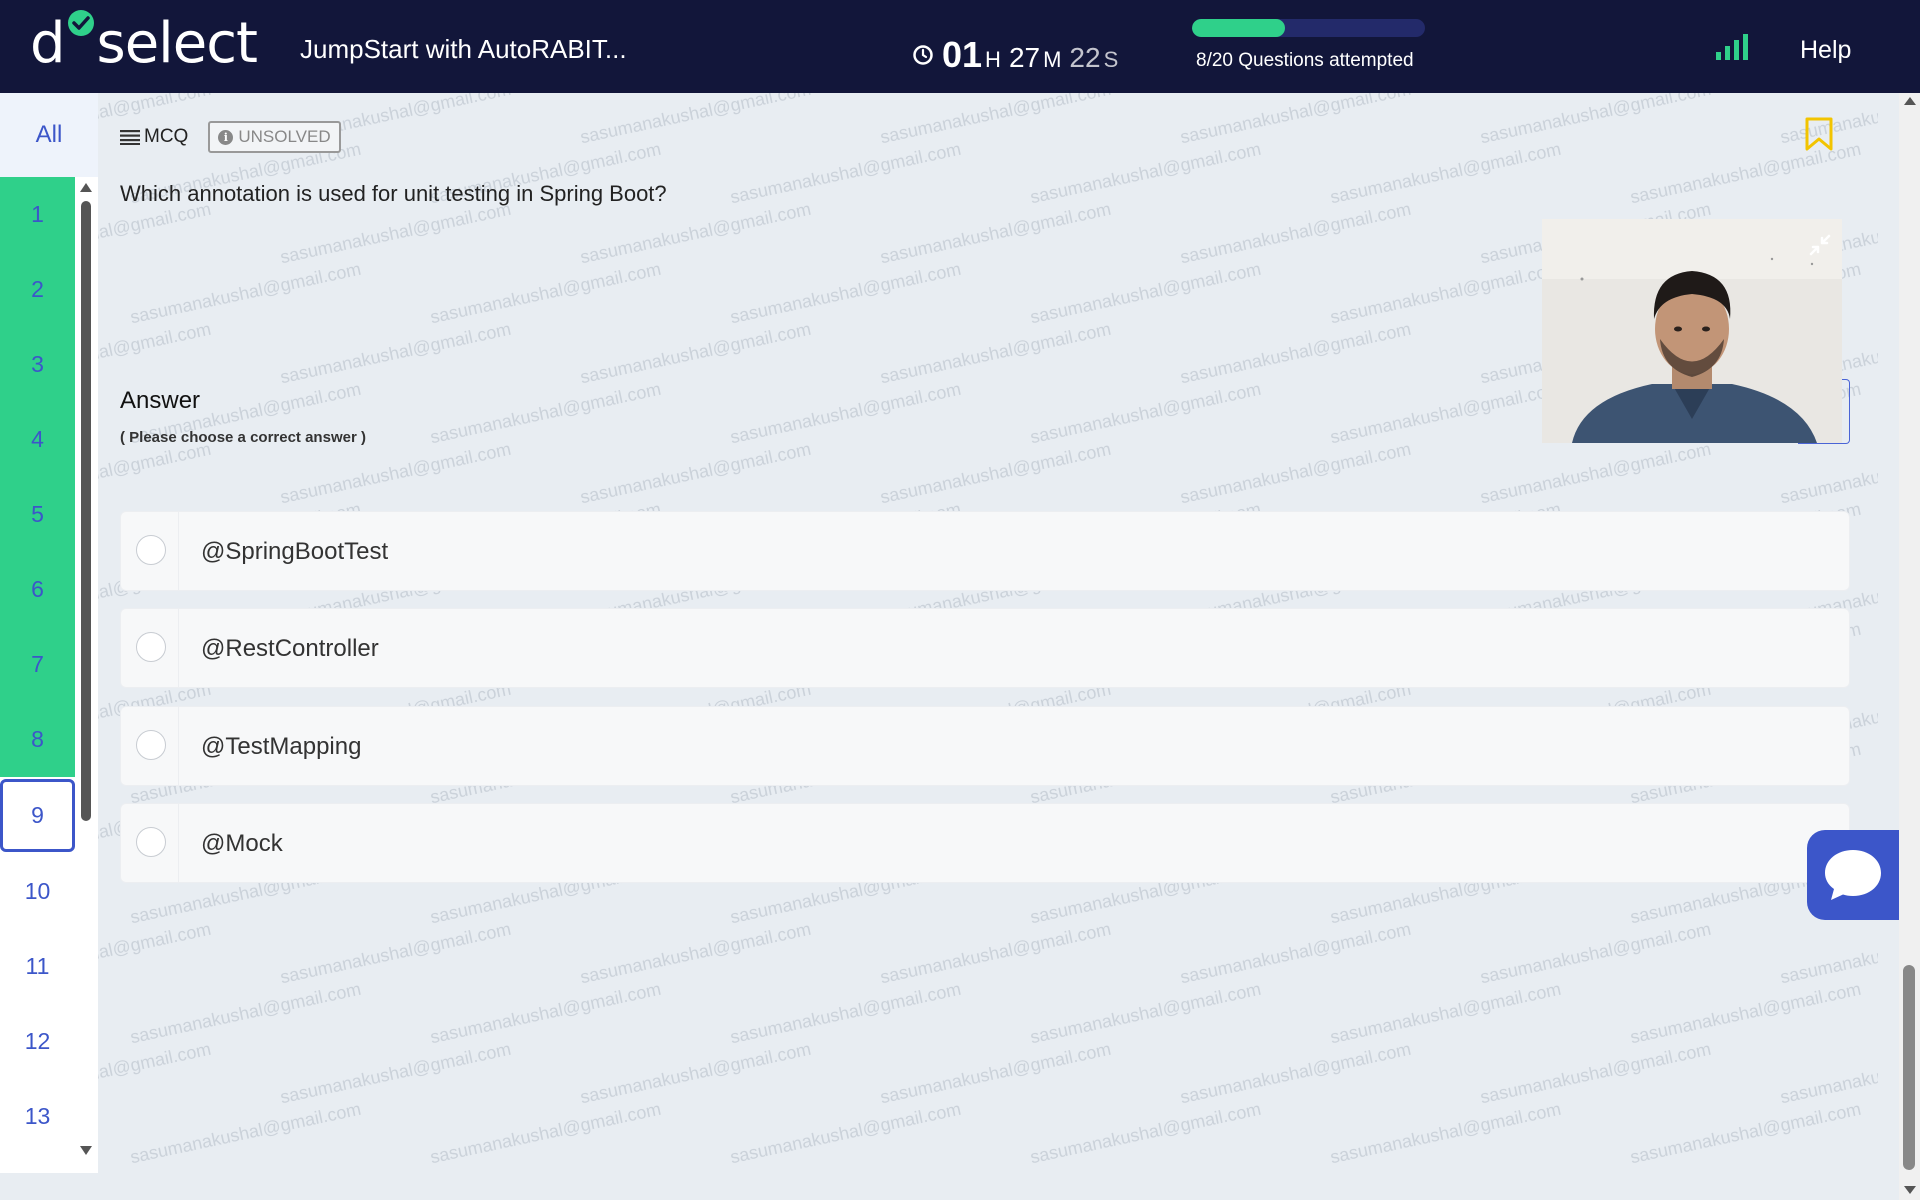 This screenshot has width=1920, height=1200. What do you see at coordinates (1052, 59) in the screenshot?
I see `timer-minutes-unit: M` at bounding box center [1052, 59].